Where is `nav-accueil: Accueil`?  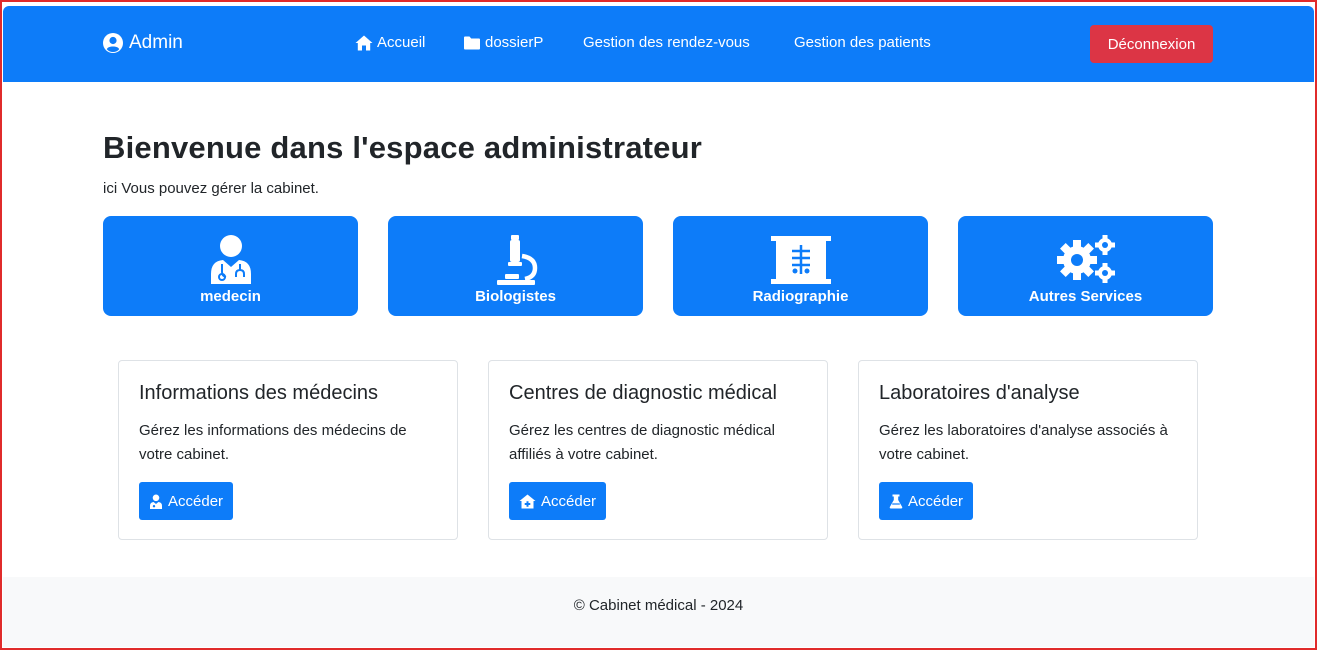 nav-accueil: Accueil is located at coordinates (390, 42).